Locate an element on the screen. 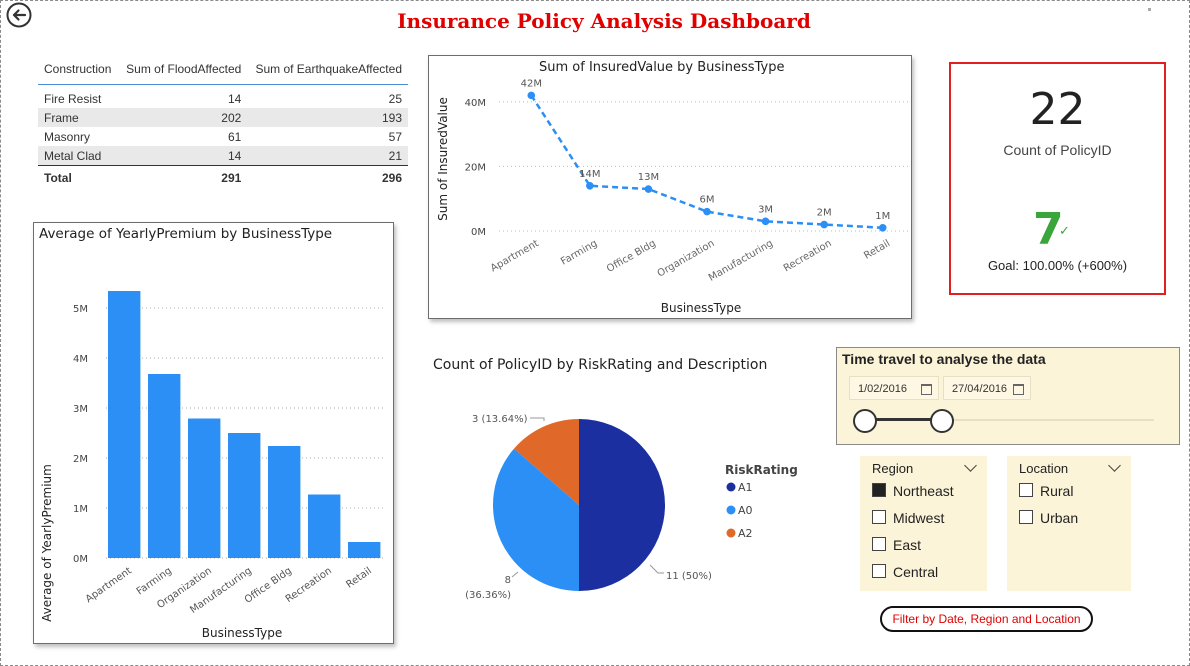 This screenshot has width=1190, height=666. legend-dot-a2 is located at coordinates (731, 533).